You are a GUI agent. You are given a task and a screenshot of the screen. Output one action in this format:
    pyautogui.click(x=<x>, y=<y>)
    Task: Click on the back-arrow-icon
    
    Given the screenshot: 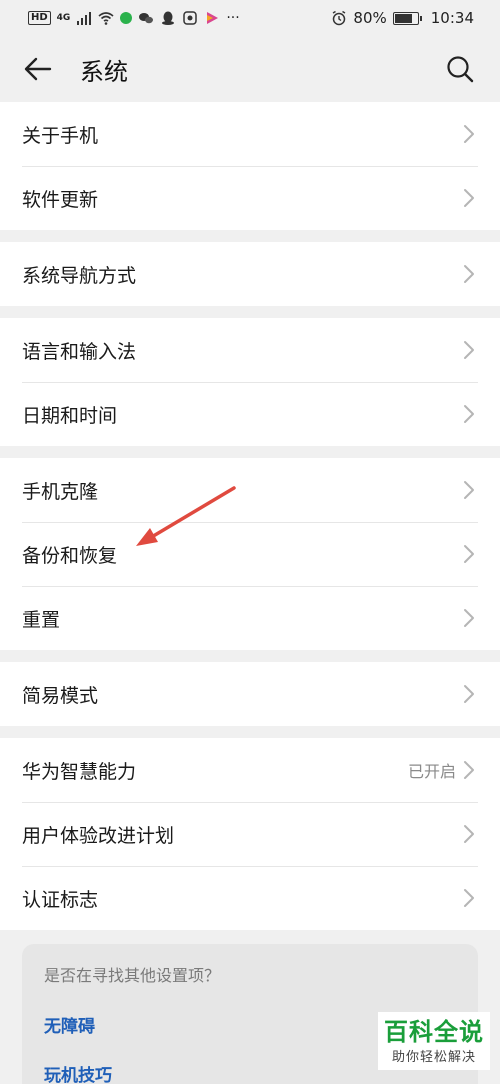 What is the action you would take?
    pyautogui.click(x=38, y=69)
    